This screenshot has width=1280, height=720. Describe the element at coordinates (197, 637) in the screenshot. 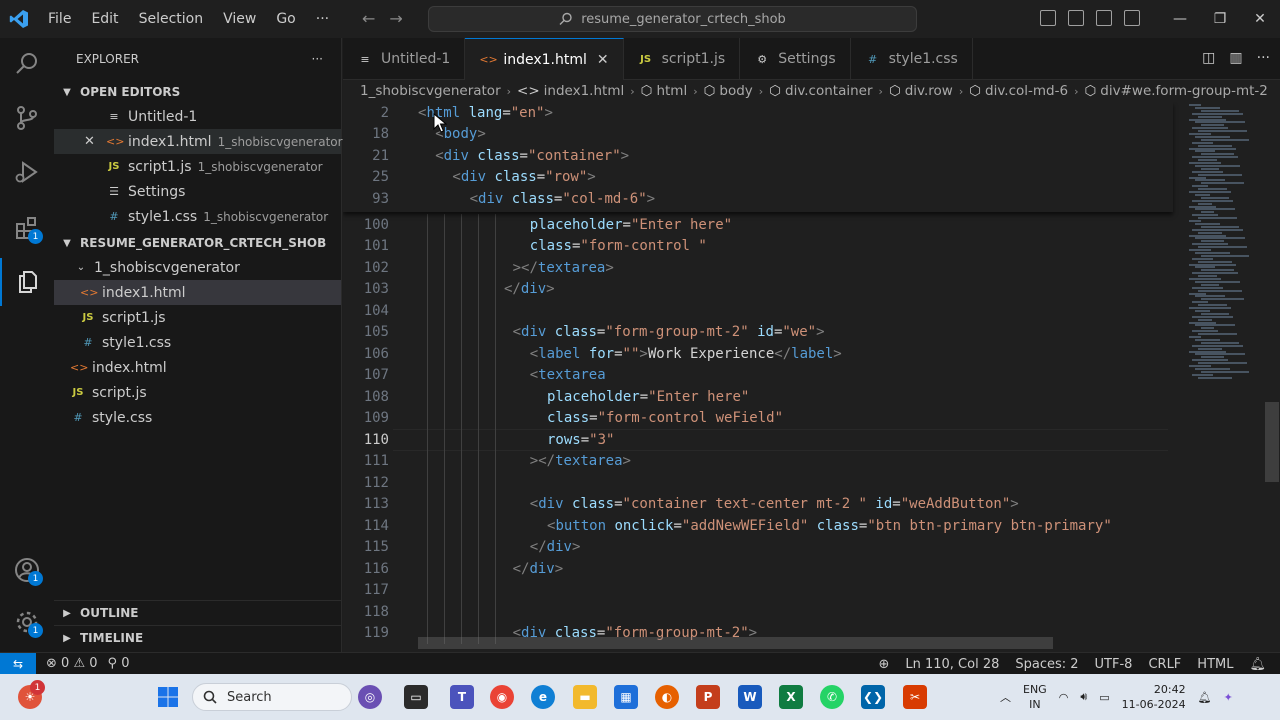

I see `timeline-section: ▶ TIMELINE` at that location.